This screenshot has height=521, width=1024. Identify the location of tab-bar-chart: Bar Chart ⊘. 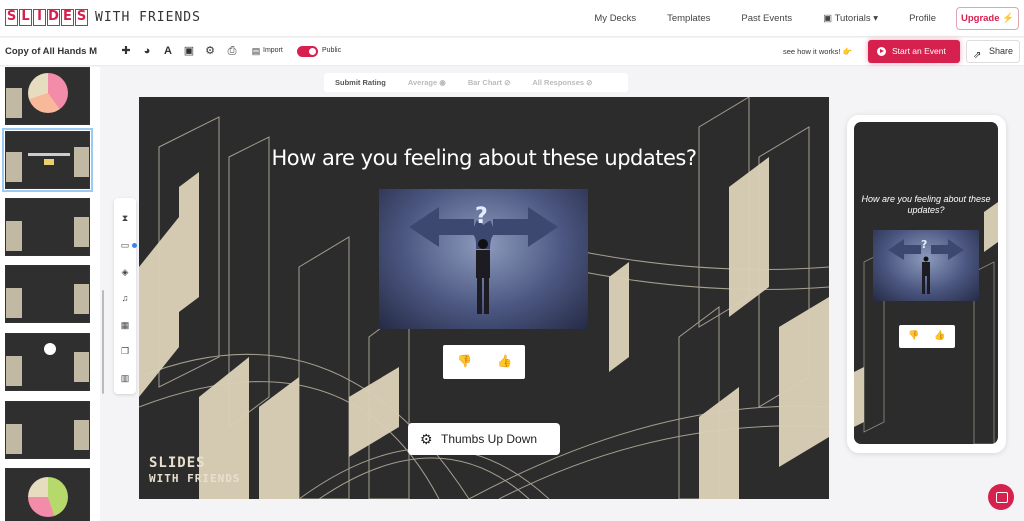
(489, 82).